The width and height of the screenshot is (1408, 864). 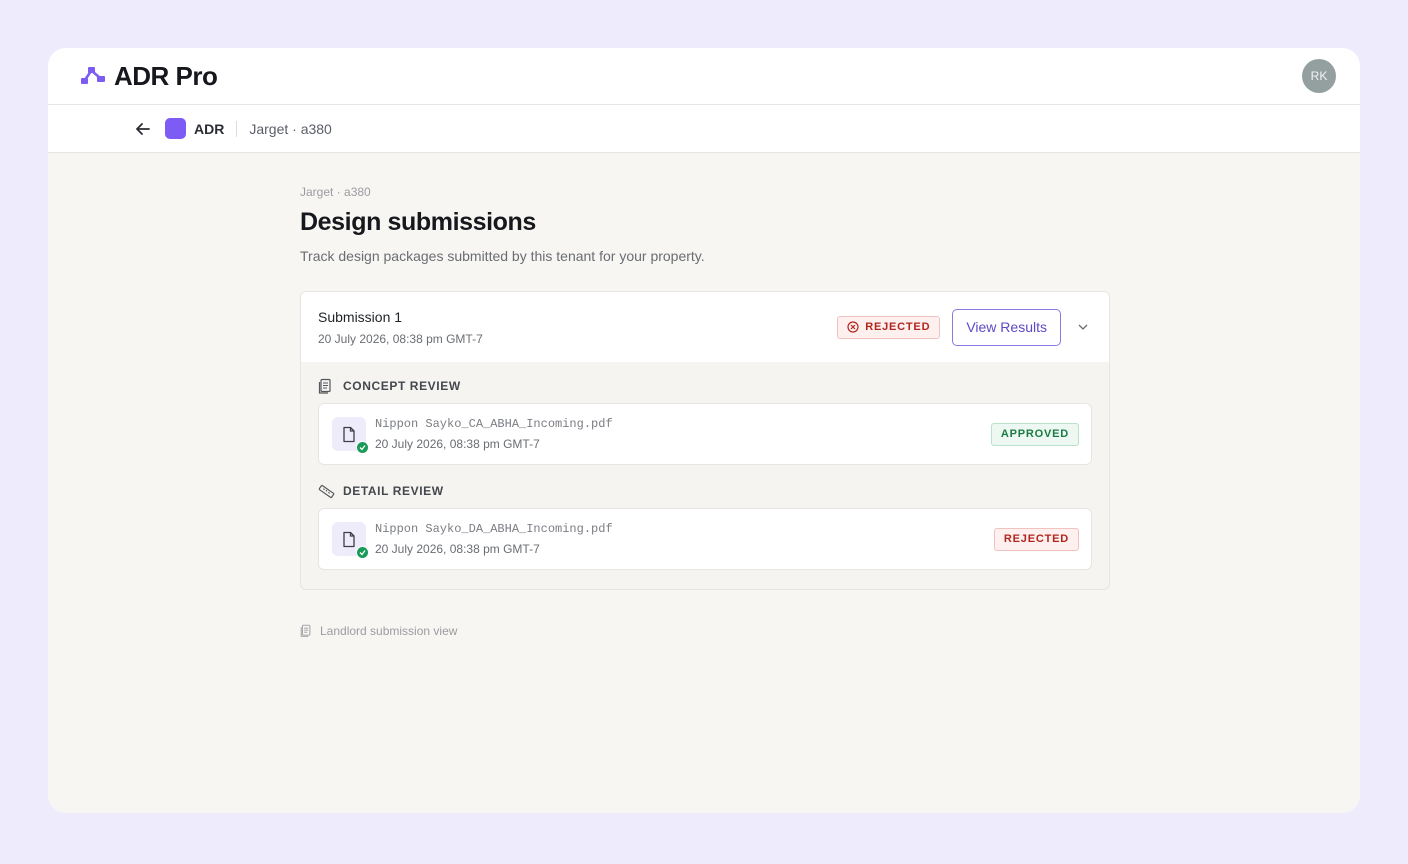 I want to click on detail-review-label: DETAIL REVIEW, so click(x=393, y=491).